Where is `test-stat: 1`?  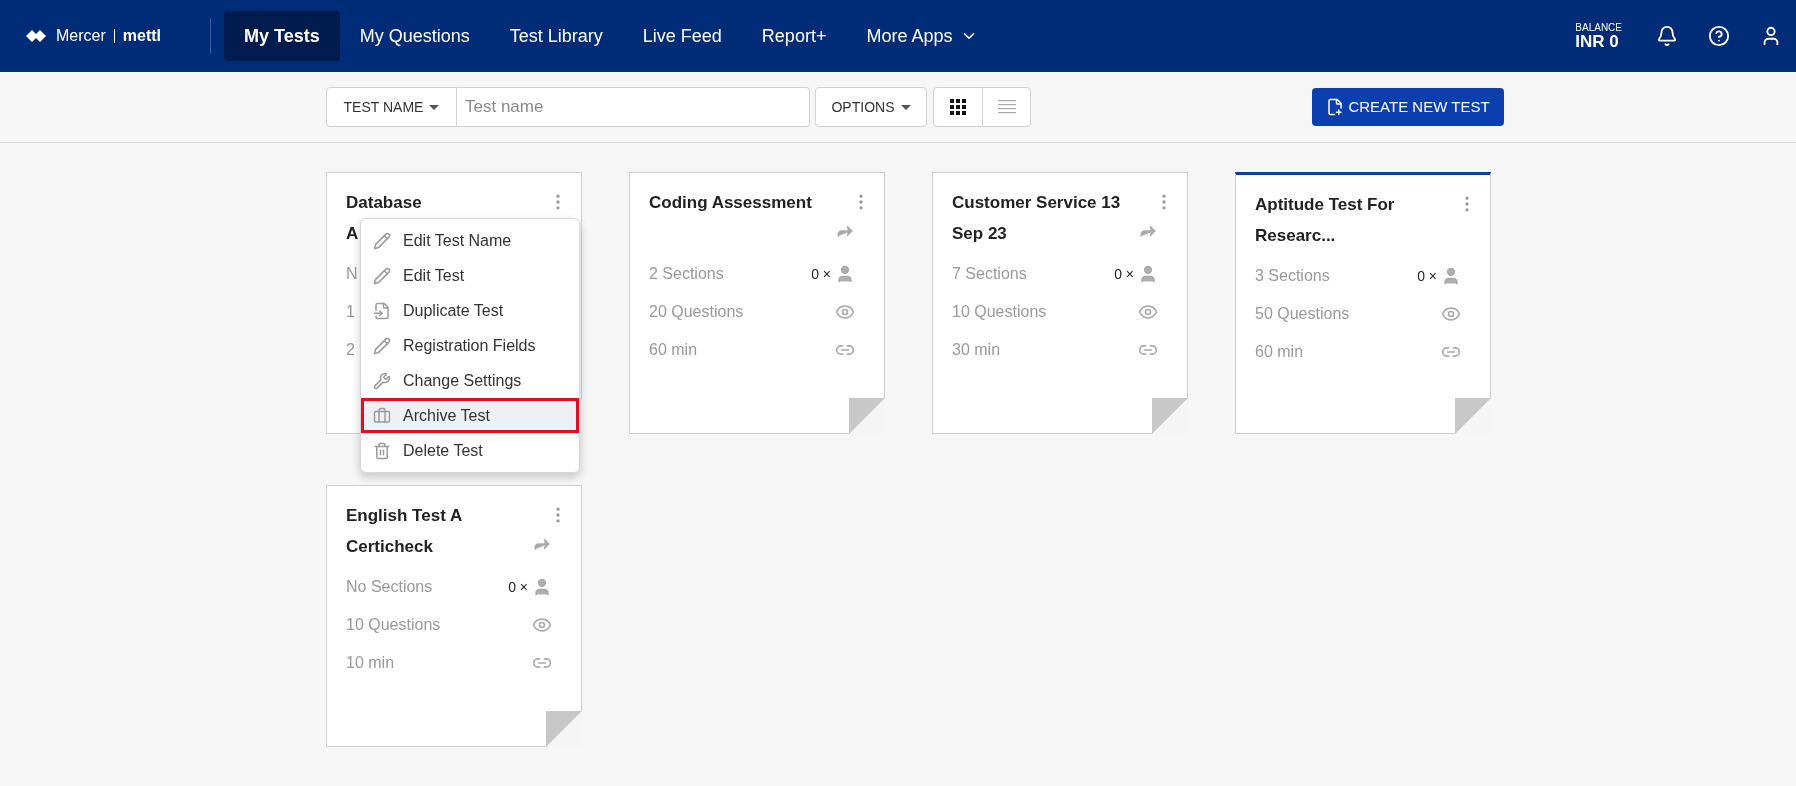
test-stat: 1 is located at coordinates (350, 312).